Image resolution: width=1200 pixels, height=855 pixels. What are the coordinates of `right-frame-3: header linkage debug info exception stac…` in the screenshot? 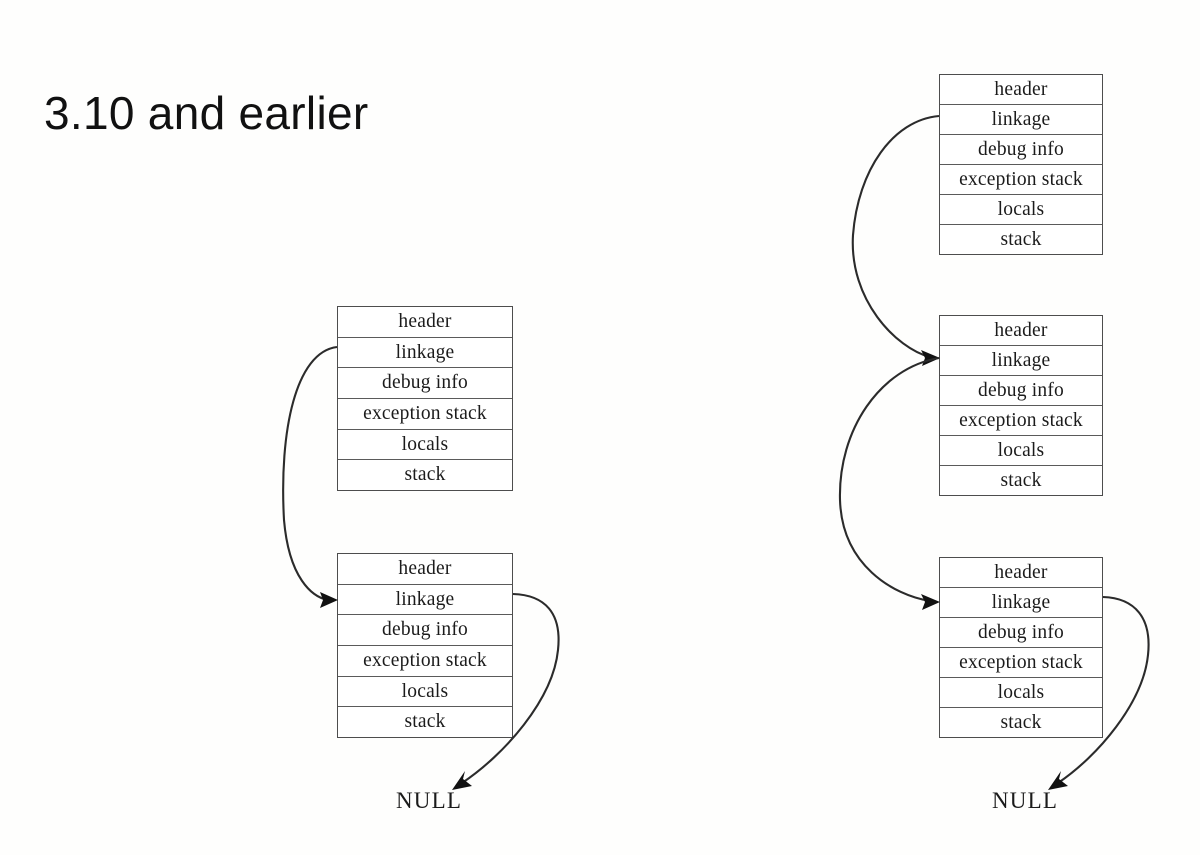 It's located at (1021, 647).